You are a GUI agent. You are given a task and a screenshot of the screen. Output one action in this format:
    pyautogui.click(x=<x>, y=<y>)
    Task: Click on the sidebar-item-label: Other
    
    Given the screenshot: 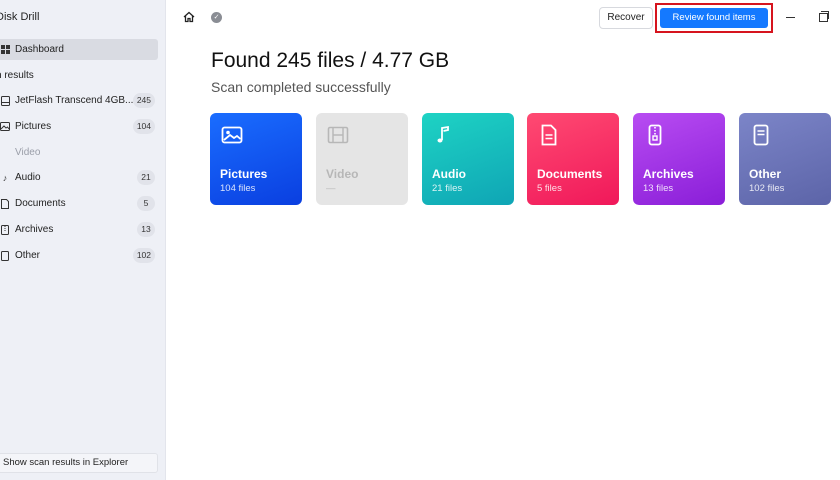 What is the action you would take?
    pyautogui.click(x=28, y=255)
    